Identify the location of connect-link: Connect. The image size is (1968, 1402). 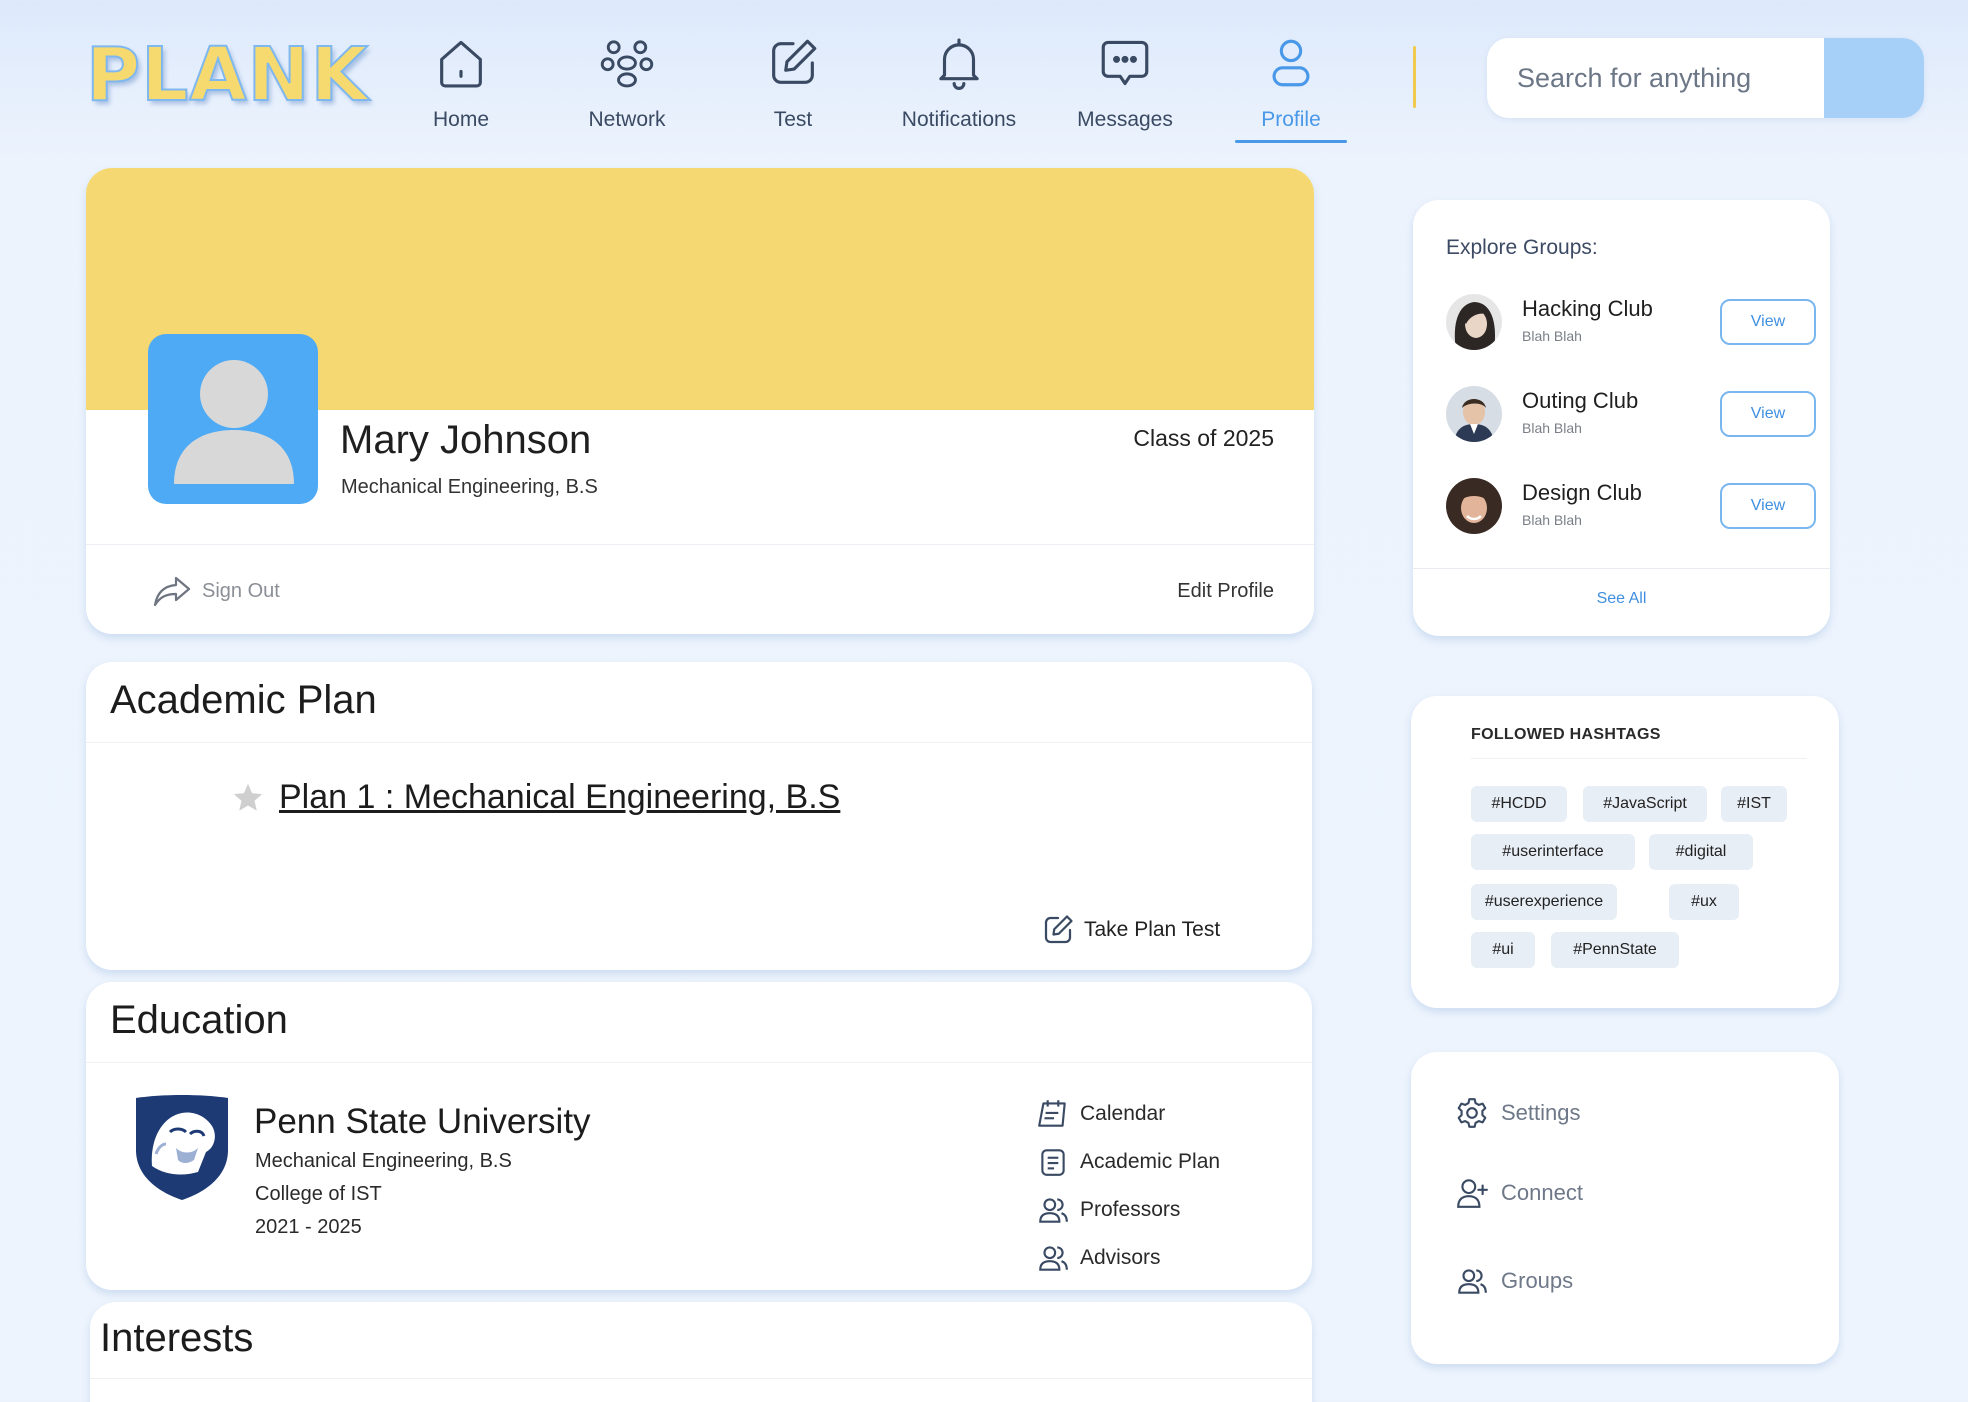
(1519, 1193).